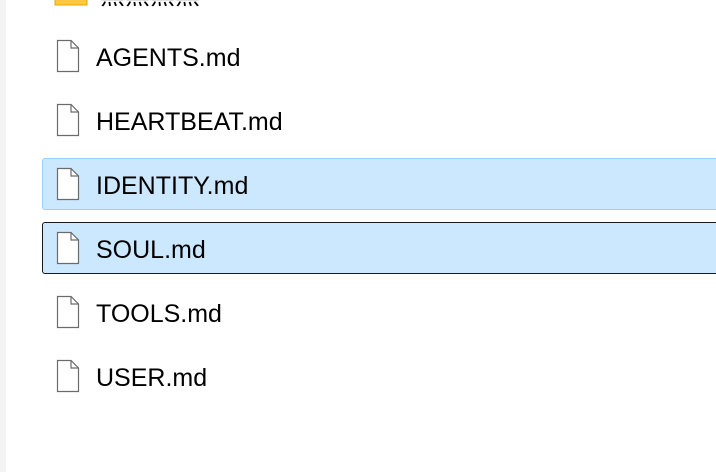  I want to click on file-name: AGENTS.md, so click(168, 58).